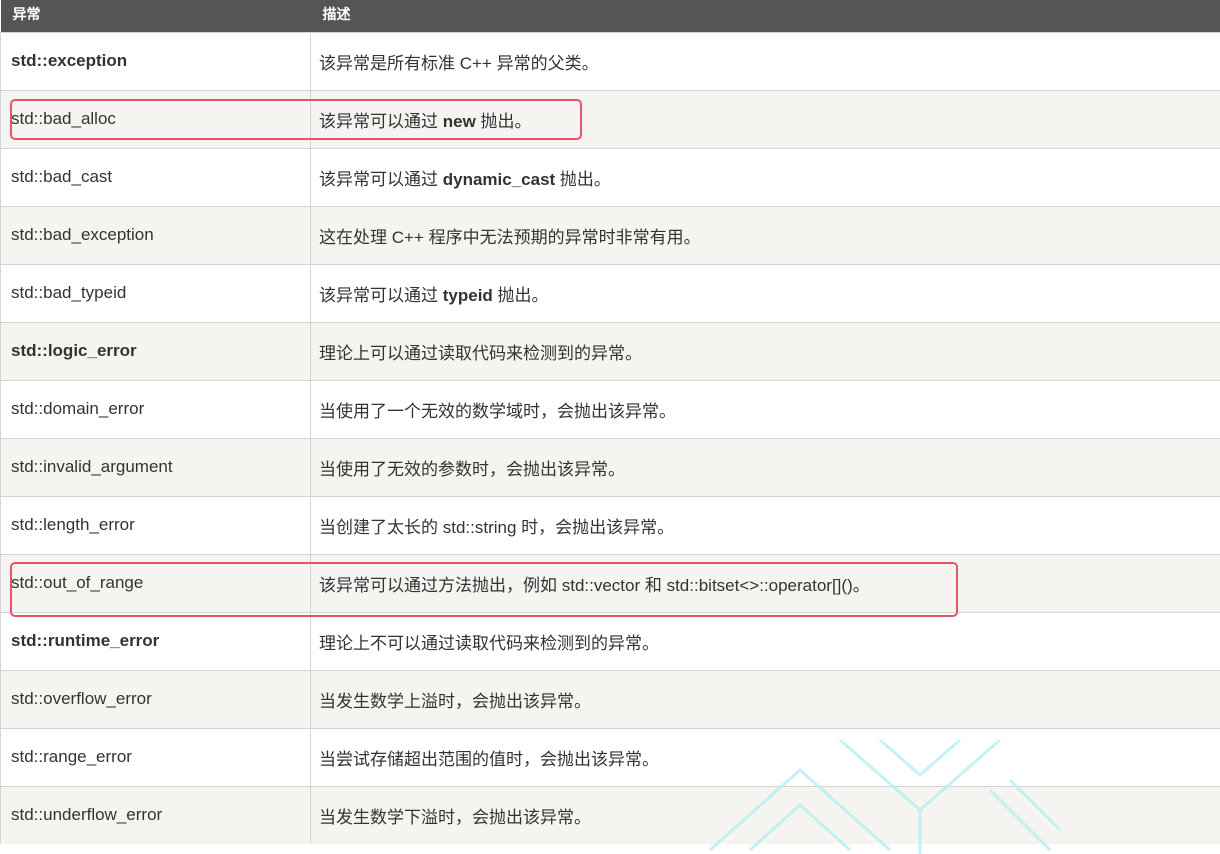  What do you see at coordinates (480, 353) in the screenshot?
I see `description-text: 理论上可以通过读取代码来检测到的异常。` at bounding box center [480, 353].